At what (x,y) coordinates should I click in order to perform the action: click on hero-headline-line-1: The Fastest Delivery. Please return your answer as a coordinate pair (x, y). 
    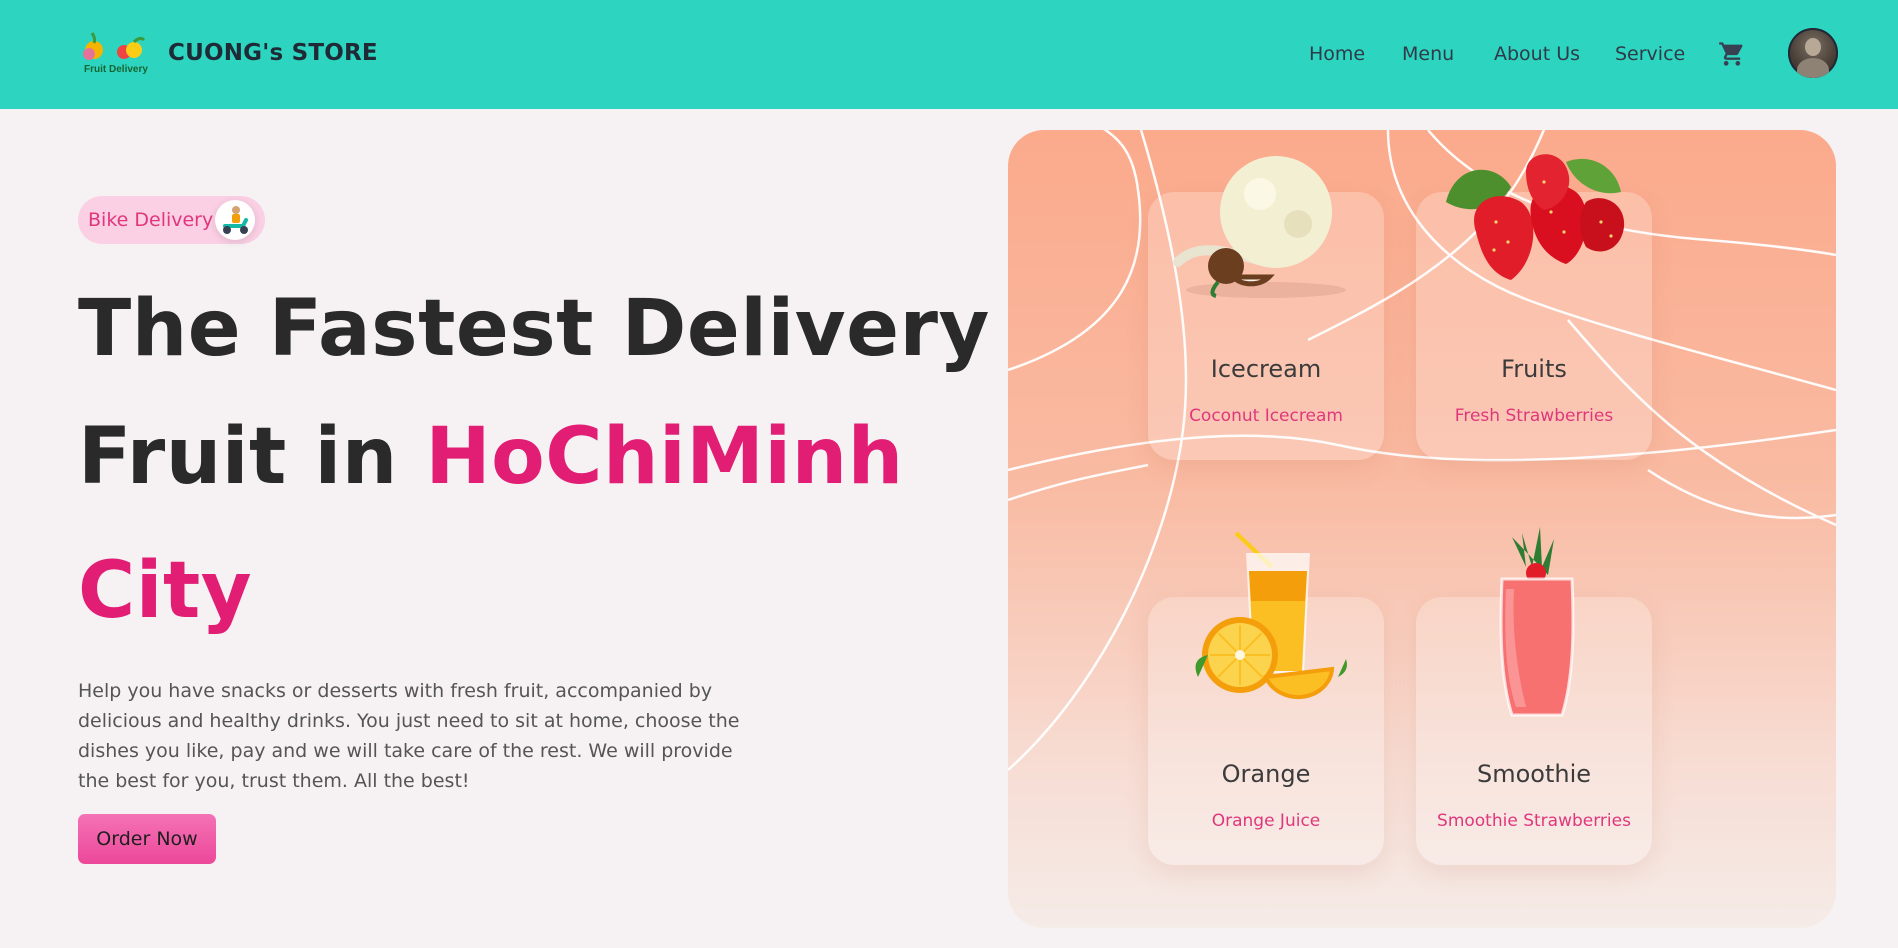
    Looking at the image, I should click on (534, 329).